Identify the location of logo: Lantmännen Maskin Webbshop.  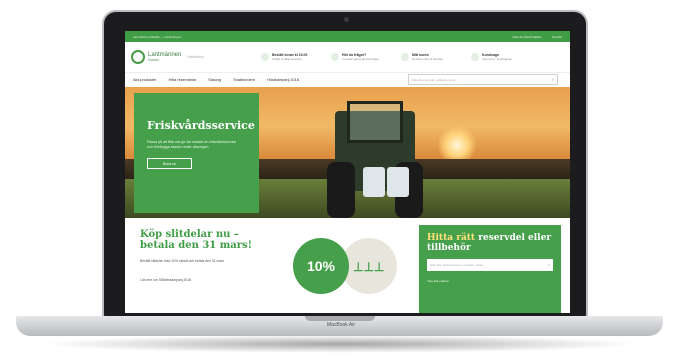
(191, 57).